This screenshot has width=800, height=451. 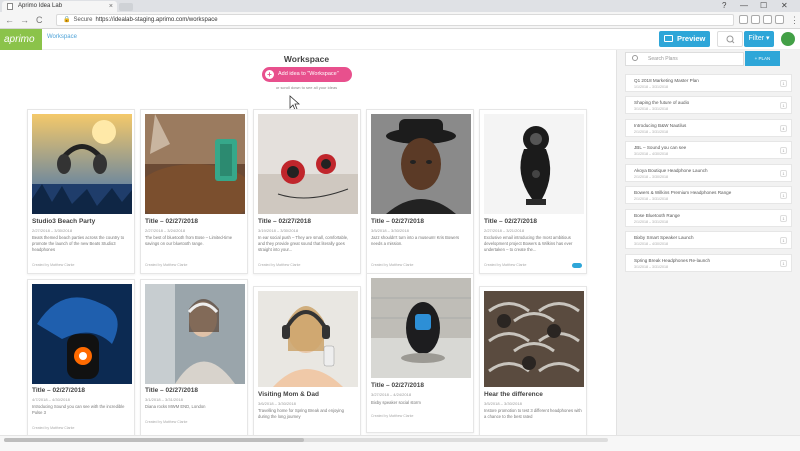 I want to click on forward-icon: →, so click(x=24, y=20).